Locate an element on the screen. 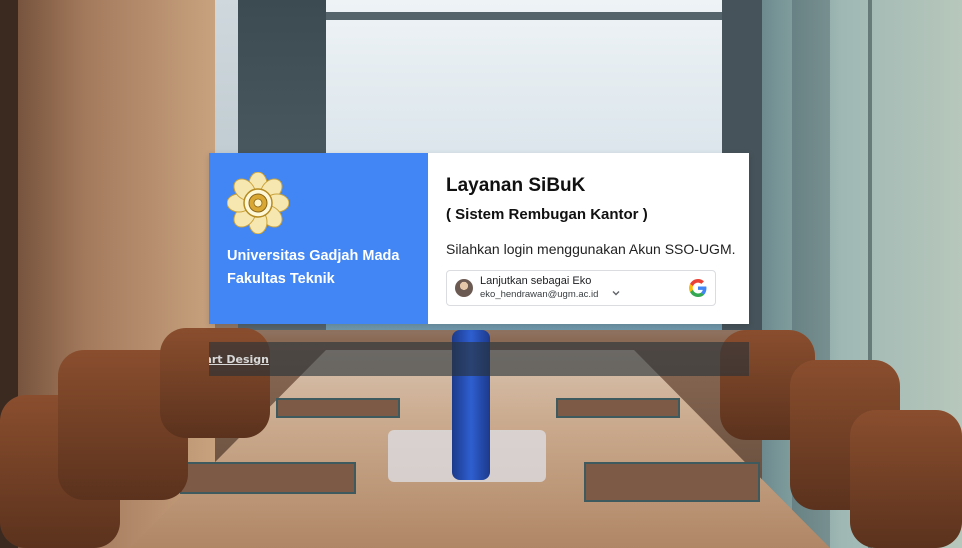 The image size is (962, 548). university-panel: Universitas Gadjah Mada Fakultas Teknik is located at coordinates (318, 238).